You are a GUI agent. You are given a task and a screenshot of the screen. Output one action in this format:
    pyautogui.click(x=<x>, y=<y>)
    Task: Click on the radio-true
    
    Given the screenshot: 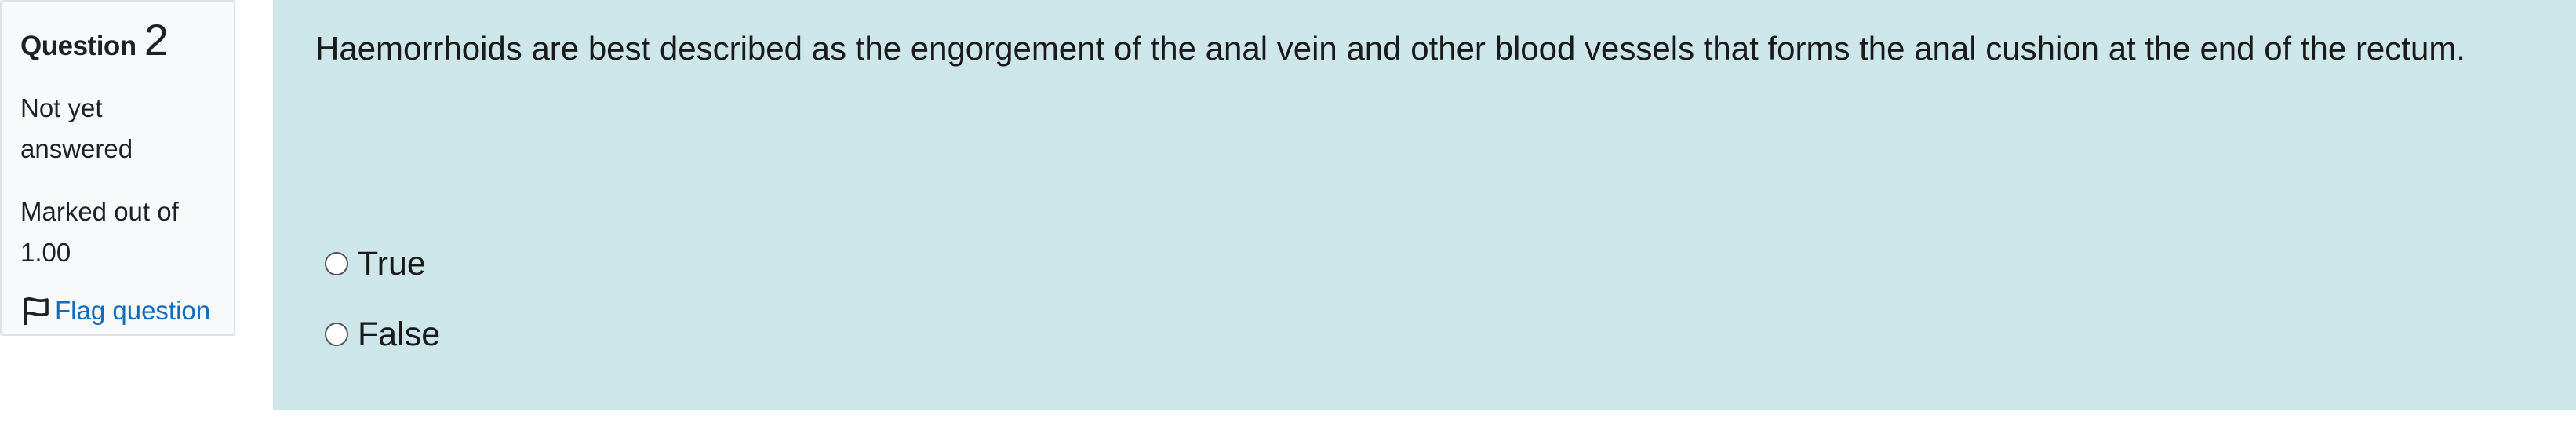 What is the action you would take?
    pyautogui.click(x=336, y=263)
    